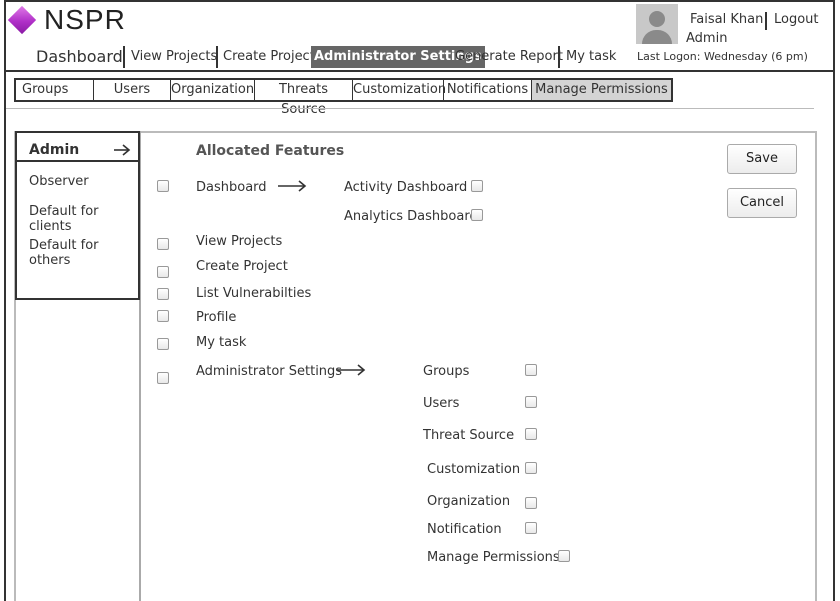 This screenshot has width=840, height=601. I want to click on nav-view-projects: View Projects, so click(174, 57).